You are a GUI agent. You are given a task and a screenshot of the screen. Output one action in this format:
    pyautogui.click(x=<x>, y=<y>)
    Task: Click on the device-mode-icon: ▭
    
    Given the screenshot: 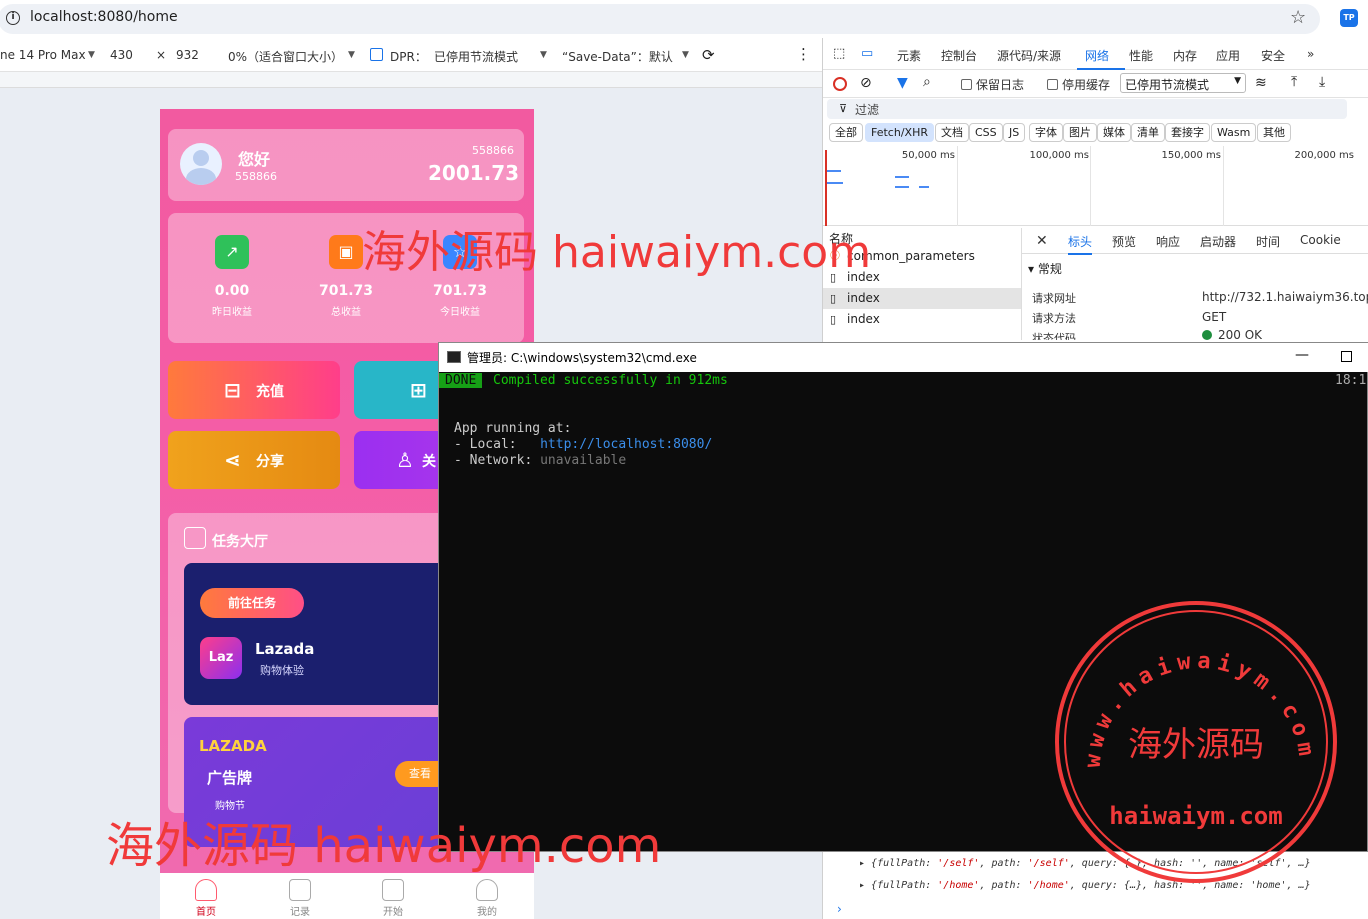 What is the action you would take?
    pyautogui.click(x=867, y=53)
    